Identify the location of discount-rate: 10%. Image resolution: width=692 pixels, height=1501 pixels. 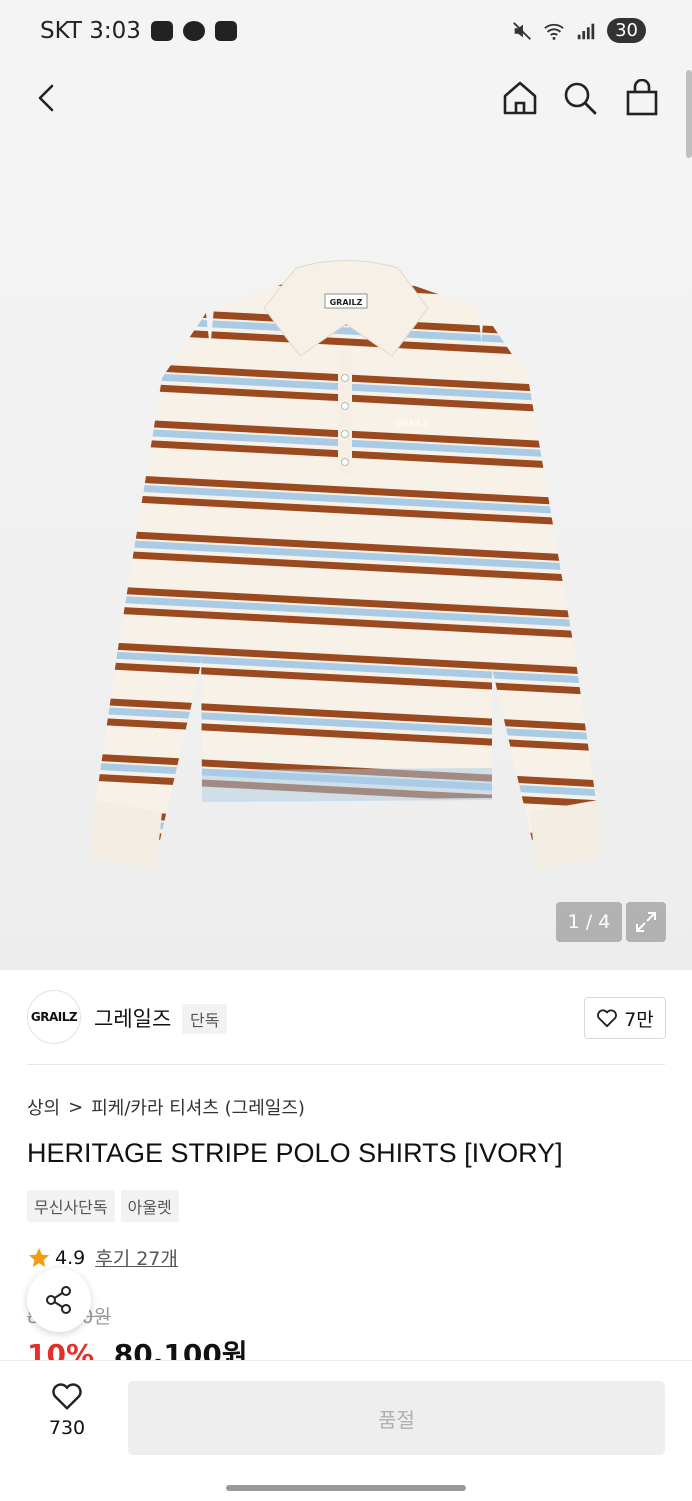
(61, 1350).